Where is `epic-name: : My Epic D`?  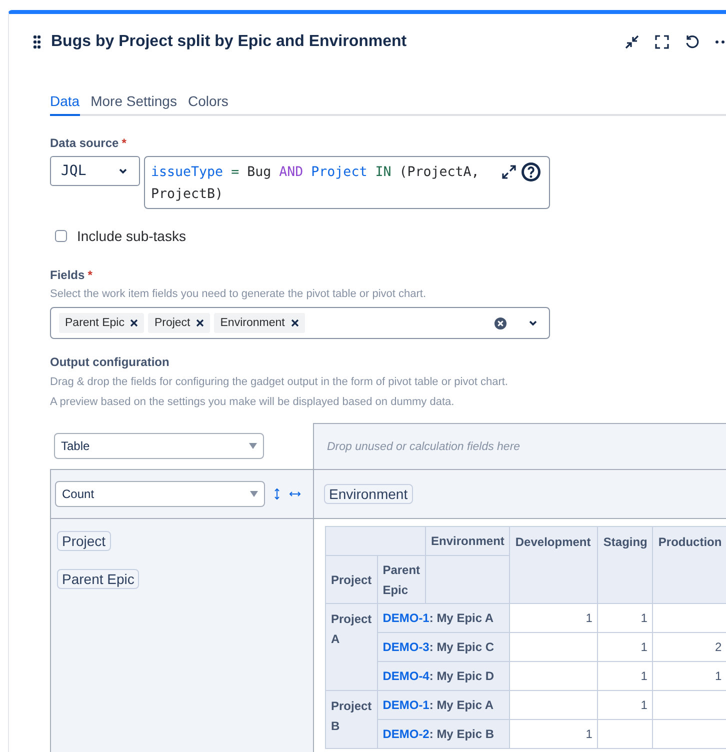 epic-name: : My Epic D is located at coordinates (461, 676).